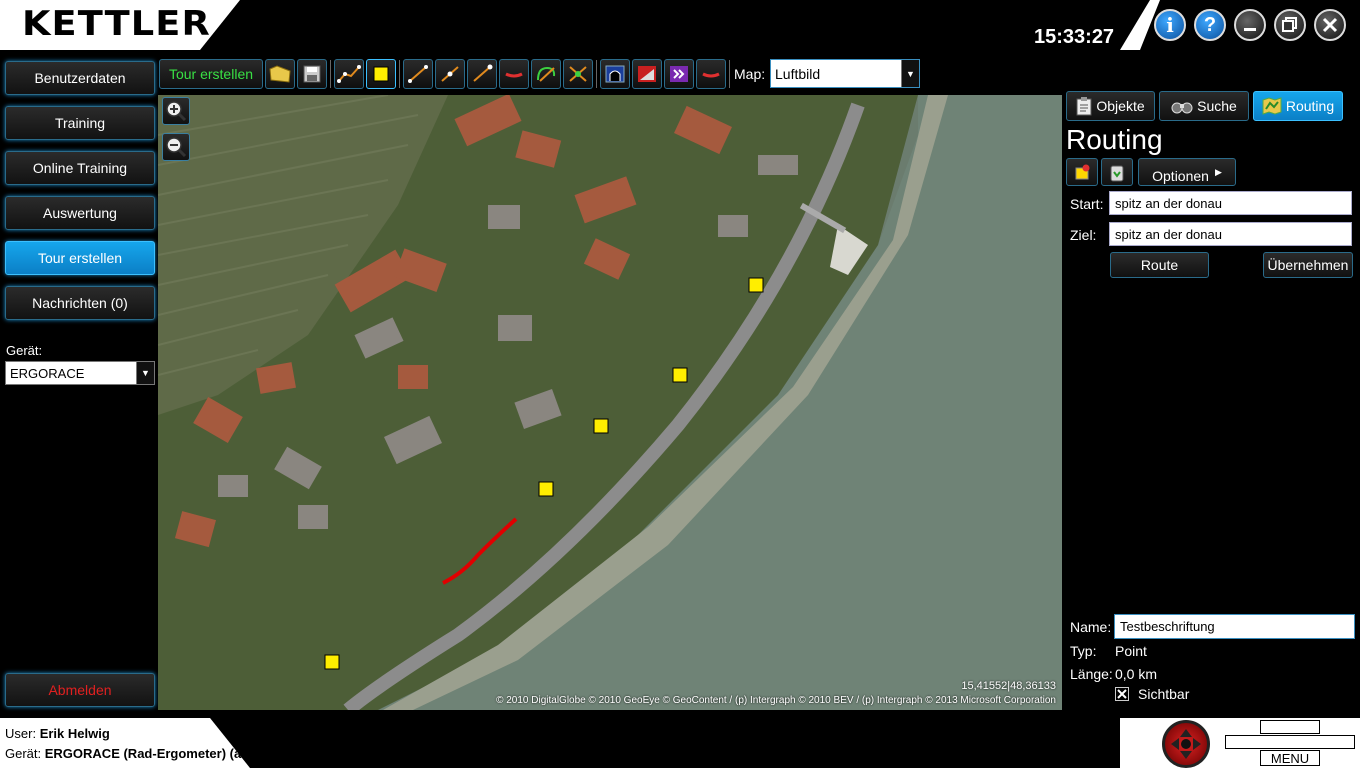 This screenshot has width=1360, height=768. What do you see at coordinates (1114, 139) in the screenshot?
I see `panel-title: Routing` at bounding box center [1114, 139].